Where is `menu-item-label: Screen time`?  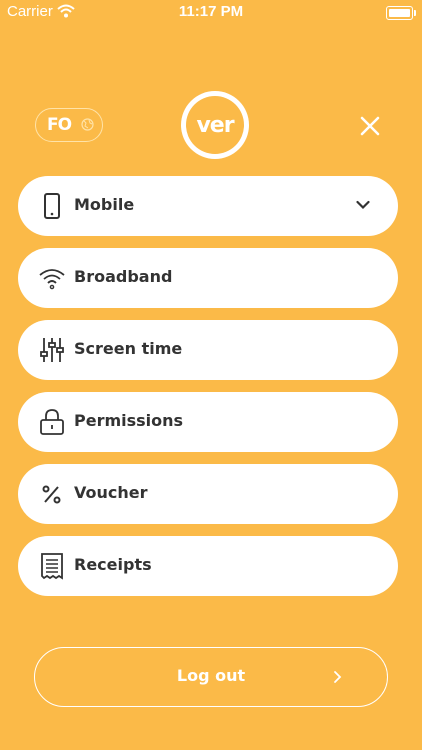
menu-item-label: Screen time is located at coordinates (128, 348).